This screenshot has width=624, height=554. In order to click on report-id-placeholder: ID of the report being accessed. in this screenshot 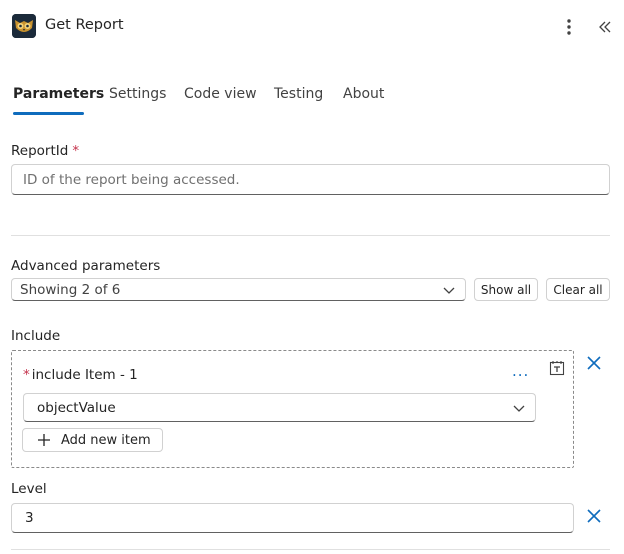, I will do `click(131, 179)`.